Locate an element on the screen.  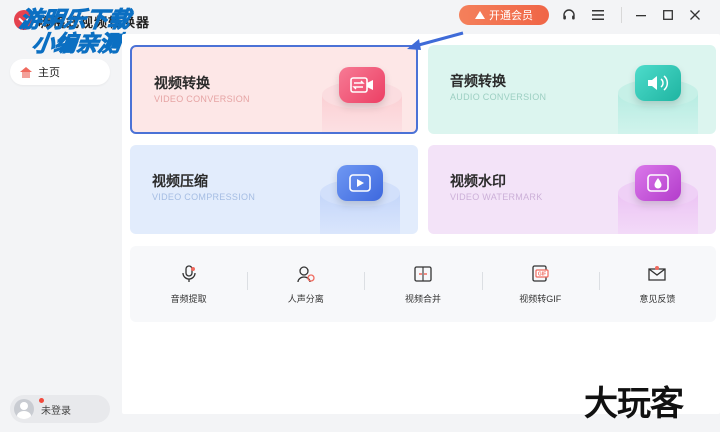
vip-button: 开通会员 is located at coordinates (504, 15).